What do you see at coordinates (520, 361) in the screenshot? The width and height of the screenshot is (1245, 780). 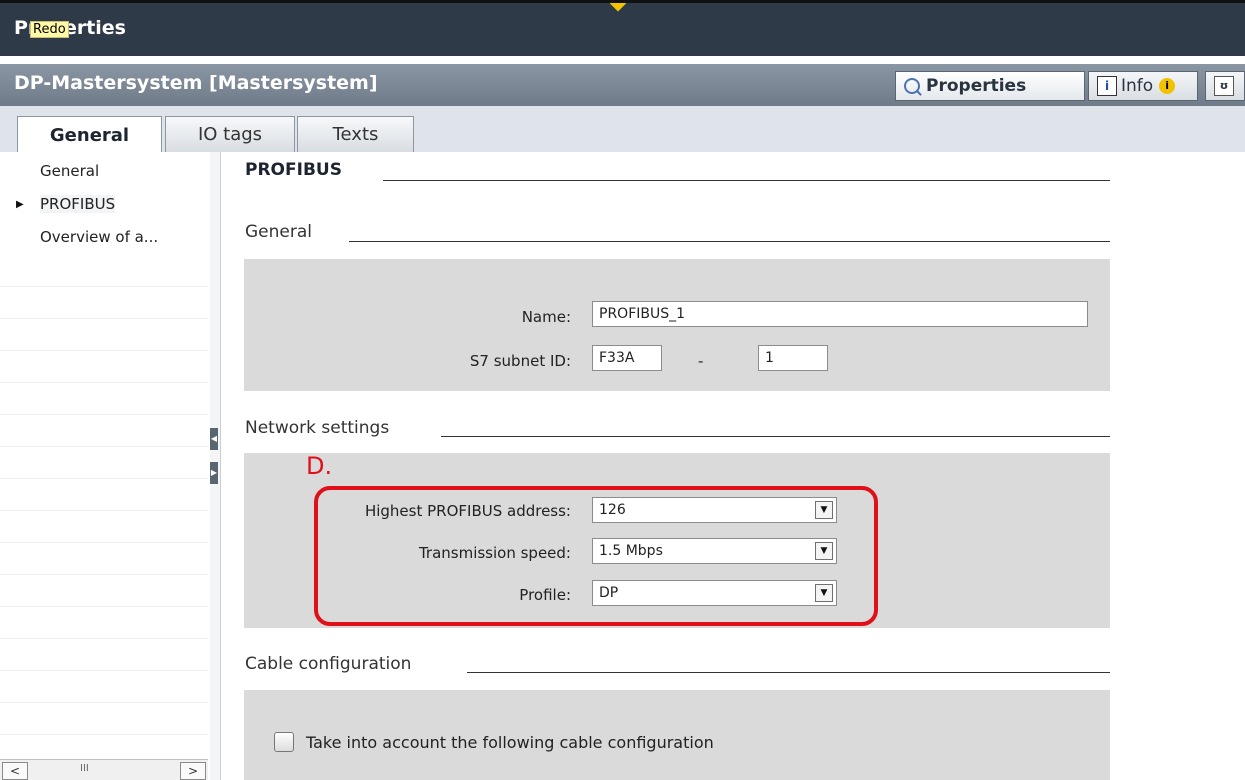 I see `subnet-id-label: S7 subnet ID:` at bounding box center [520, 361].